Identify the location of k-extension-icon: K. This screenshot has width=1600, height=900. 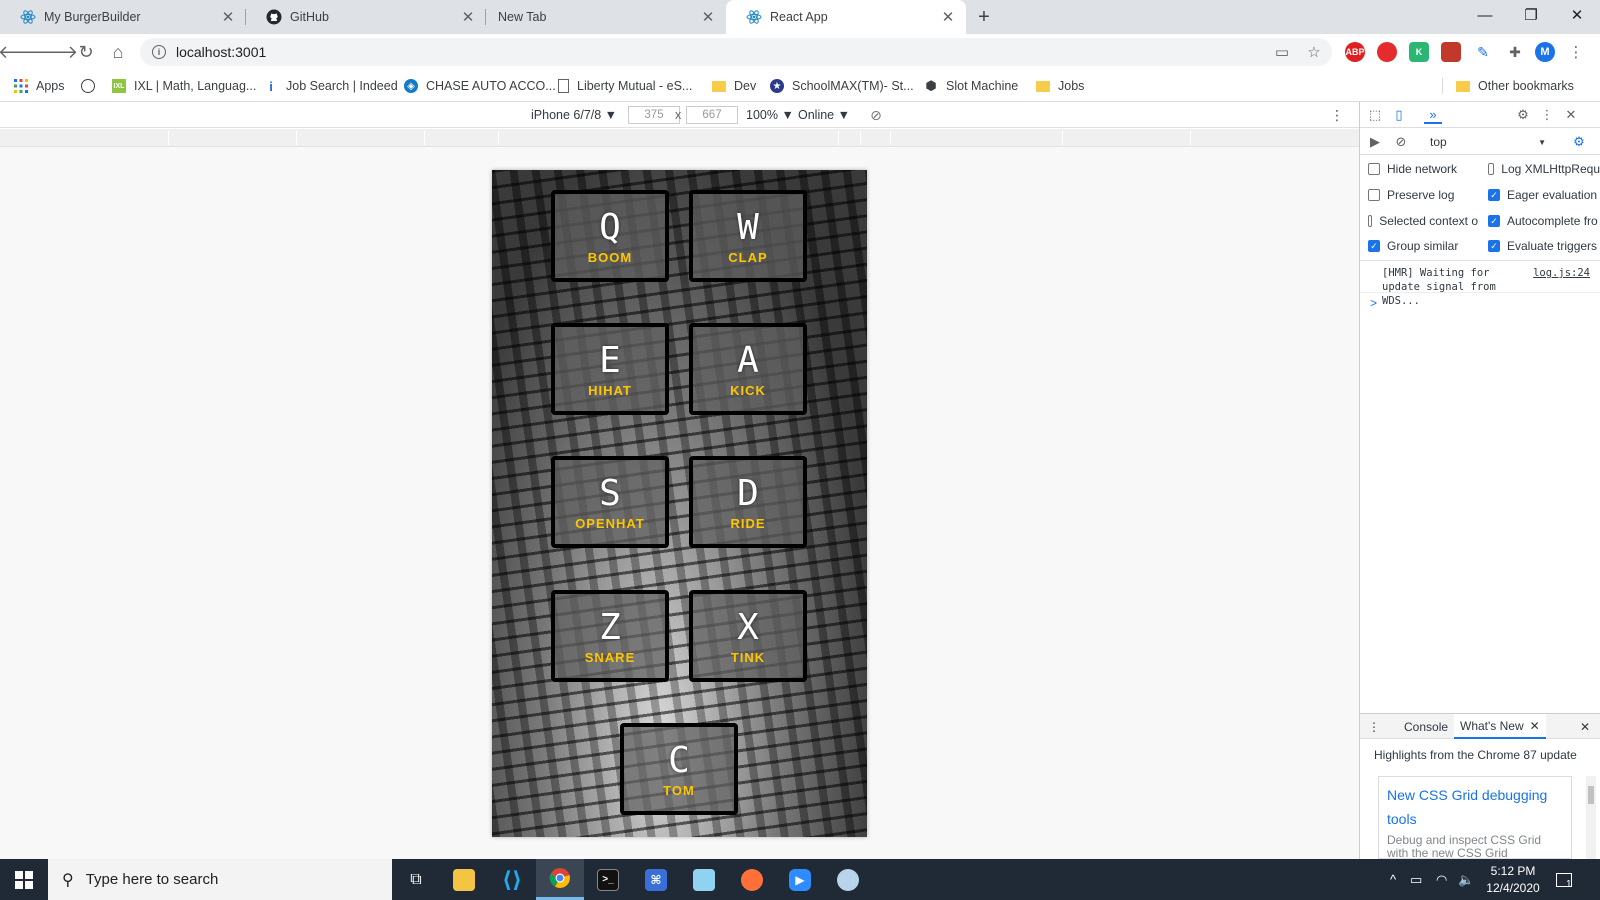
(1419, 52).